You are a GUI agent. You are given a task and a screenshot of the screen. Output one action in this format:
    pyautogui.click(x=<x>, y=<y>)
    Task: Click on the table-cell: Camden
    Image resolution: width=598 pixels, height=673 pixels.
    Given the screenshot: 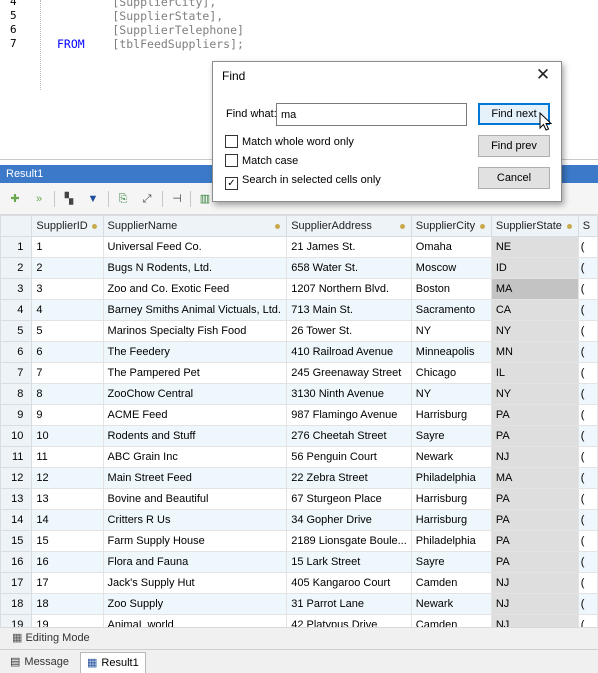 What is the action you would take?
    pyautogui.click(x=451, y=583)
    